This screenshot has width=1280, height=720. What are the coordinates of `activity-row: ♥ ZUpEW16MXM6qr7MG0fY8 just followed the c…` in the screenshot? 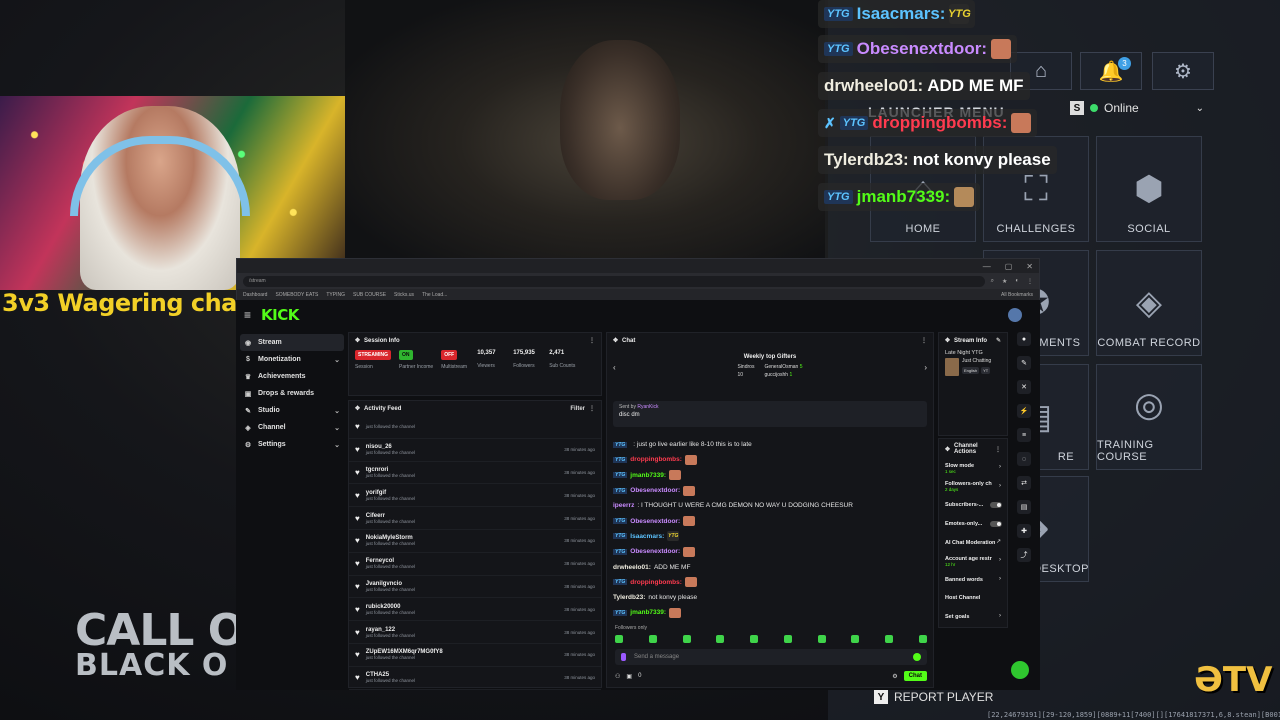 It's located at (475, 655).